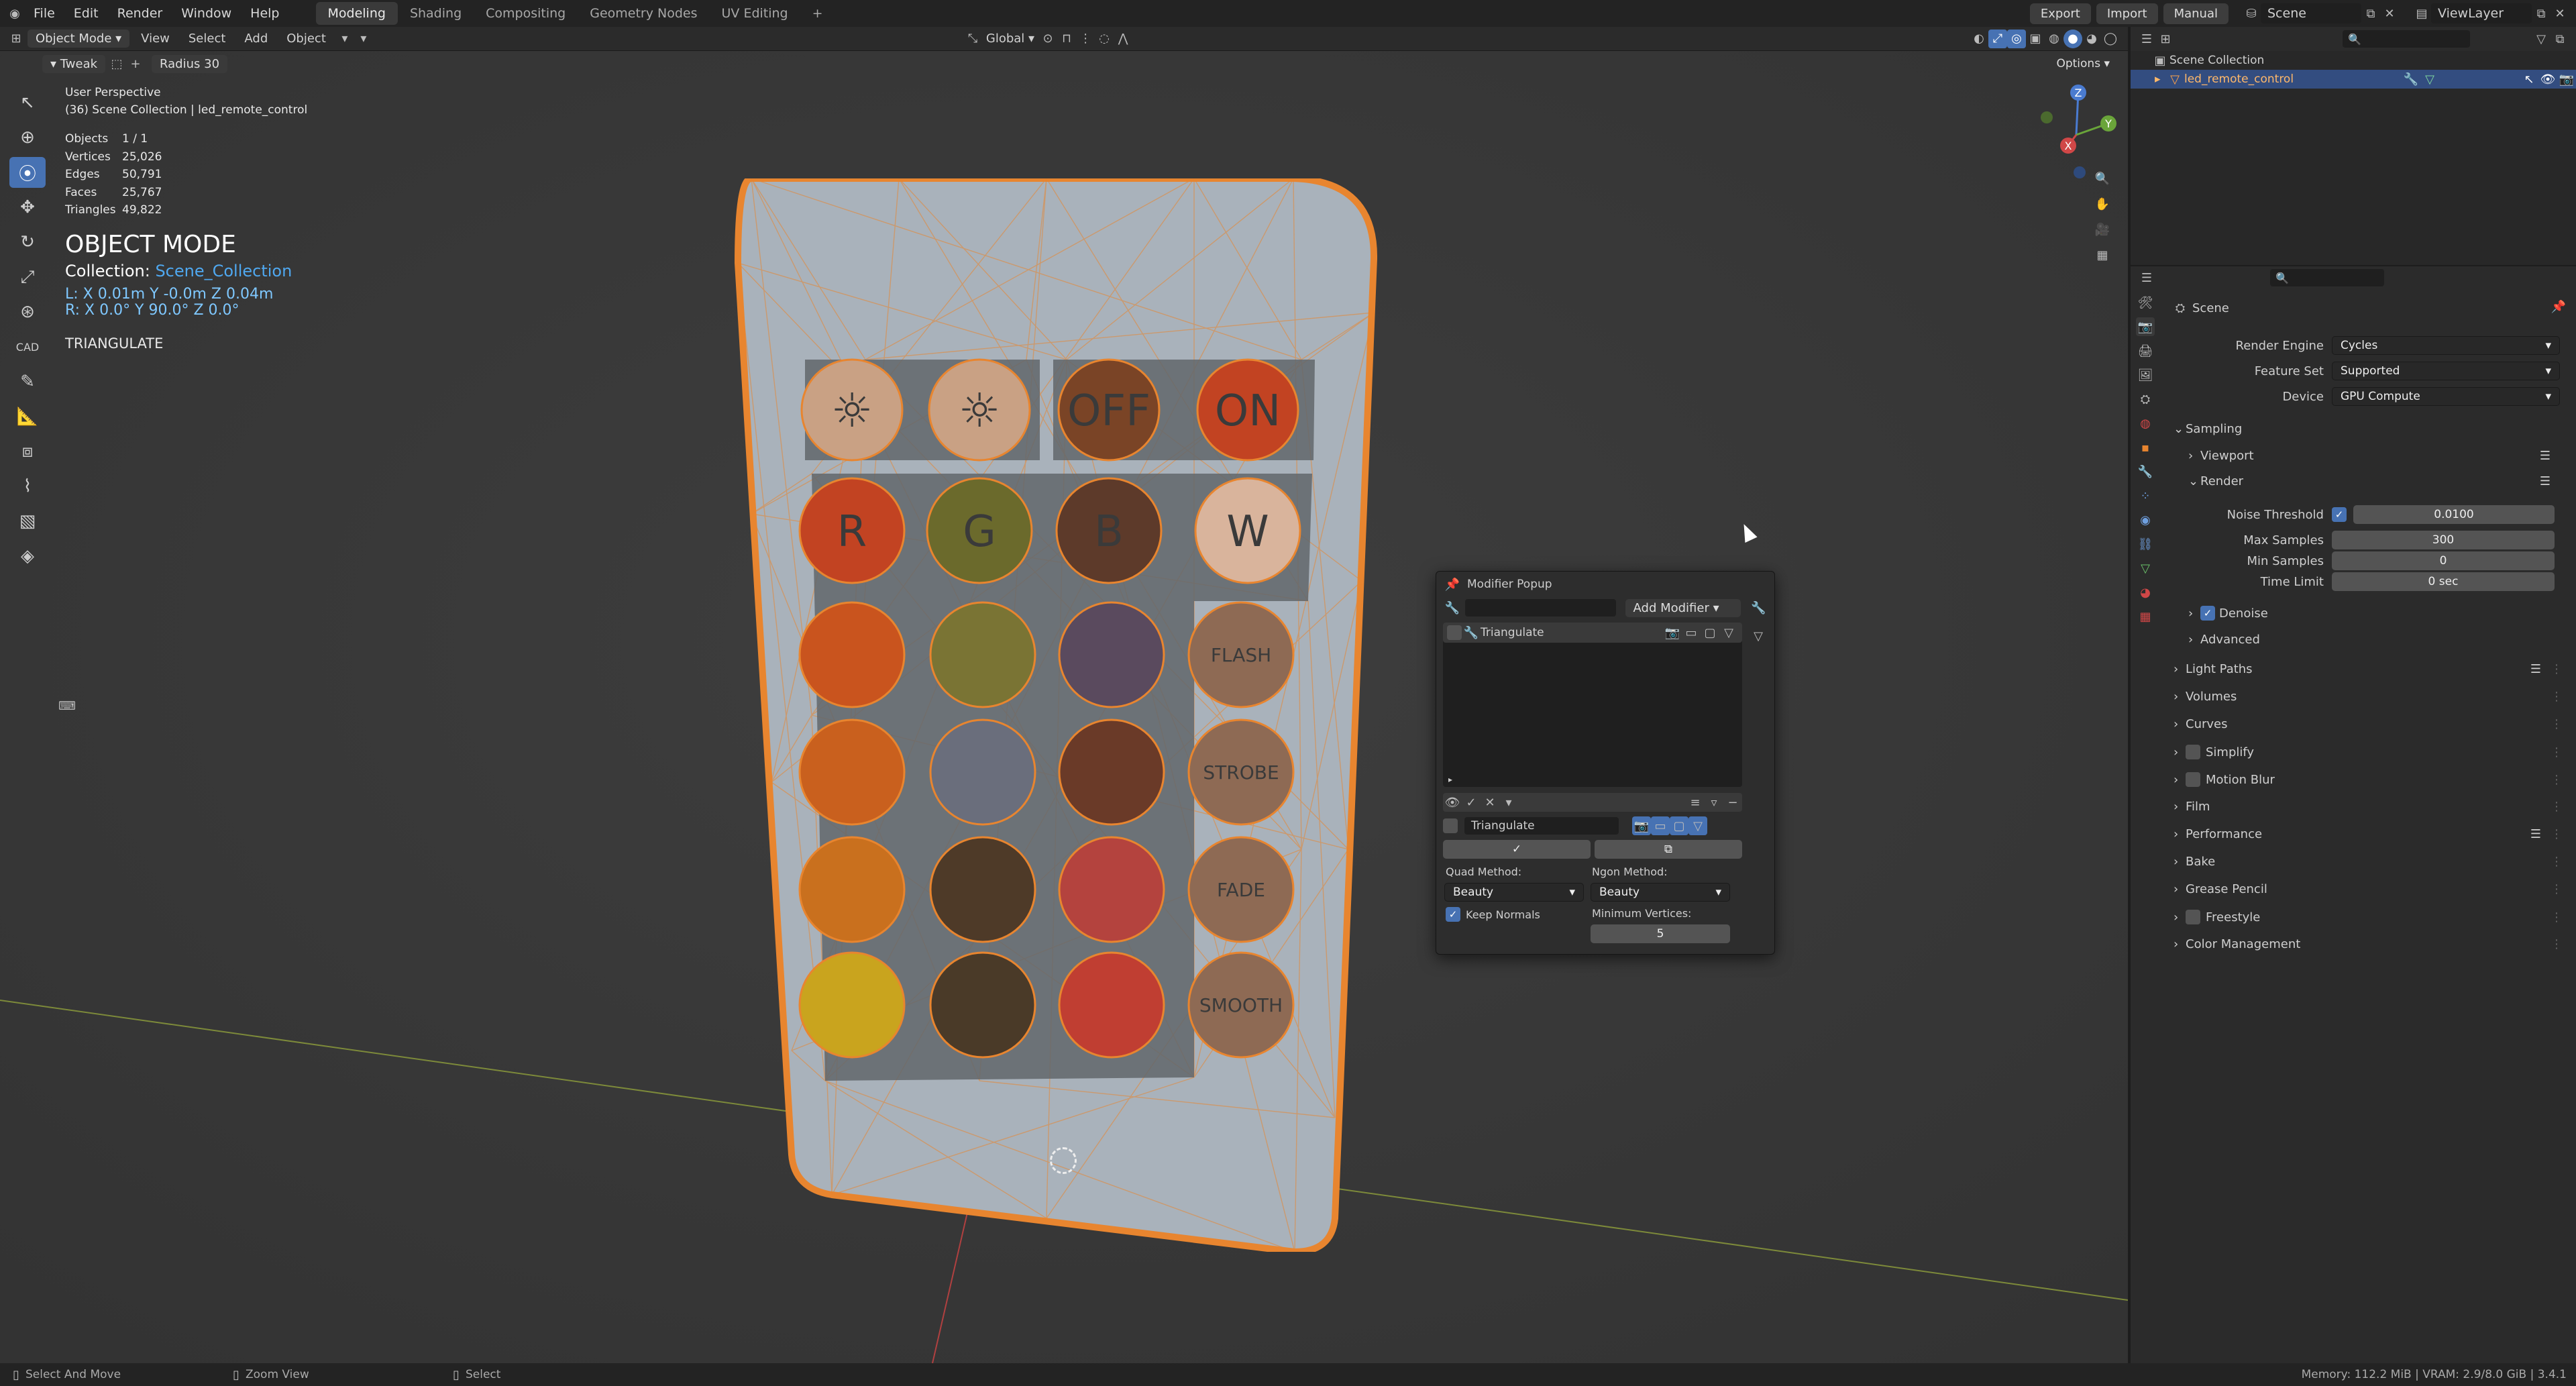 The width and height of the screenshot is (2576, 1386). I want to click on options-dropdown: Options ▾, so click(2083, 63).